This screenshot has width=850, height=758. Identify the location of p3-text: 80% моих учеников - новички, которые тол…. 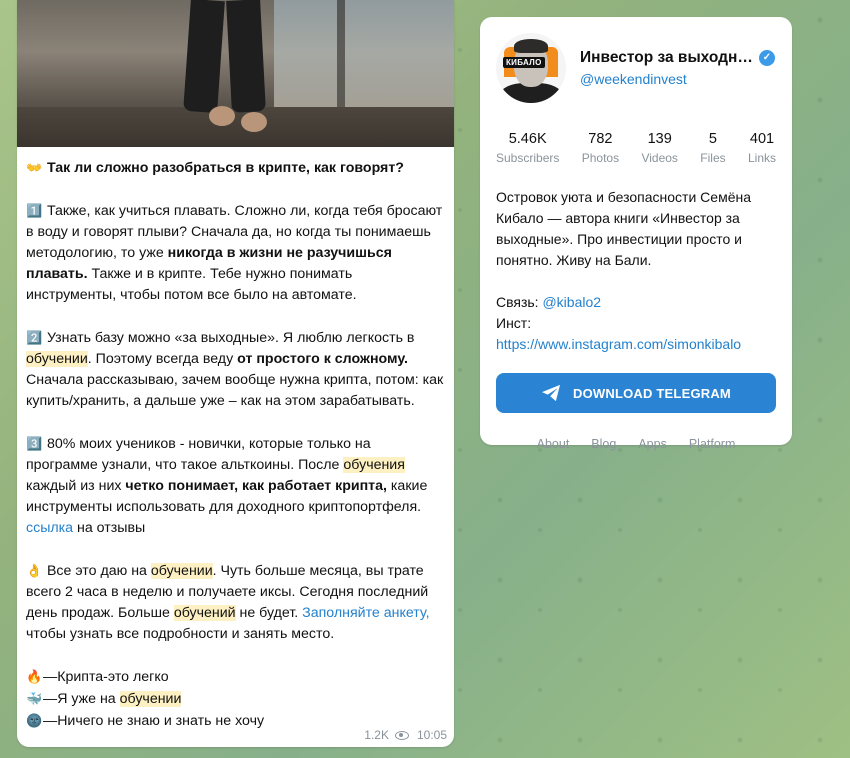
(198, 454).